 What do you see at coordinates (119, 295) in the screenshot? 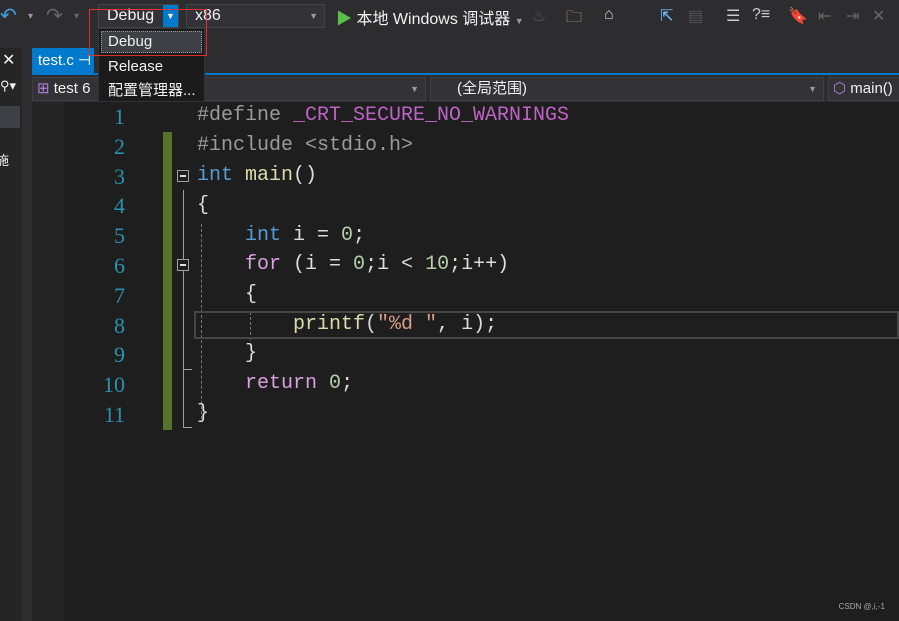
I see `line-number: 7` at bounding box center [119, 295].